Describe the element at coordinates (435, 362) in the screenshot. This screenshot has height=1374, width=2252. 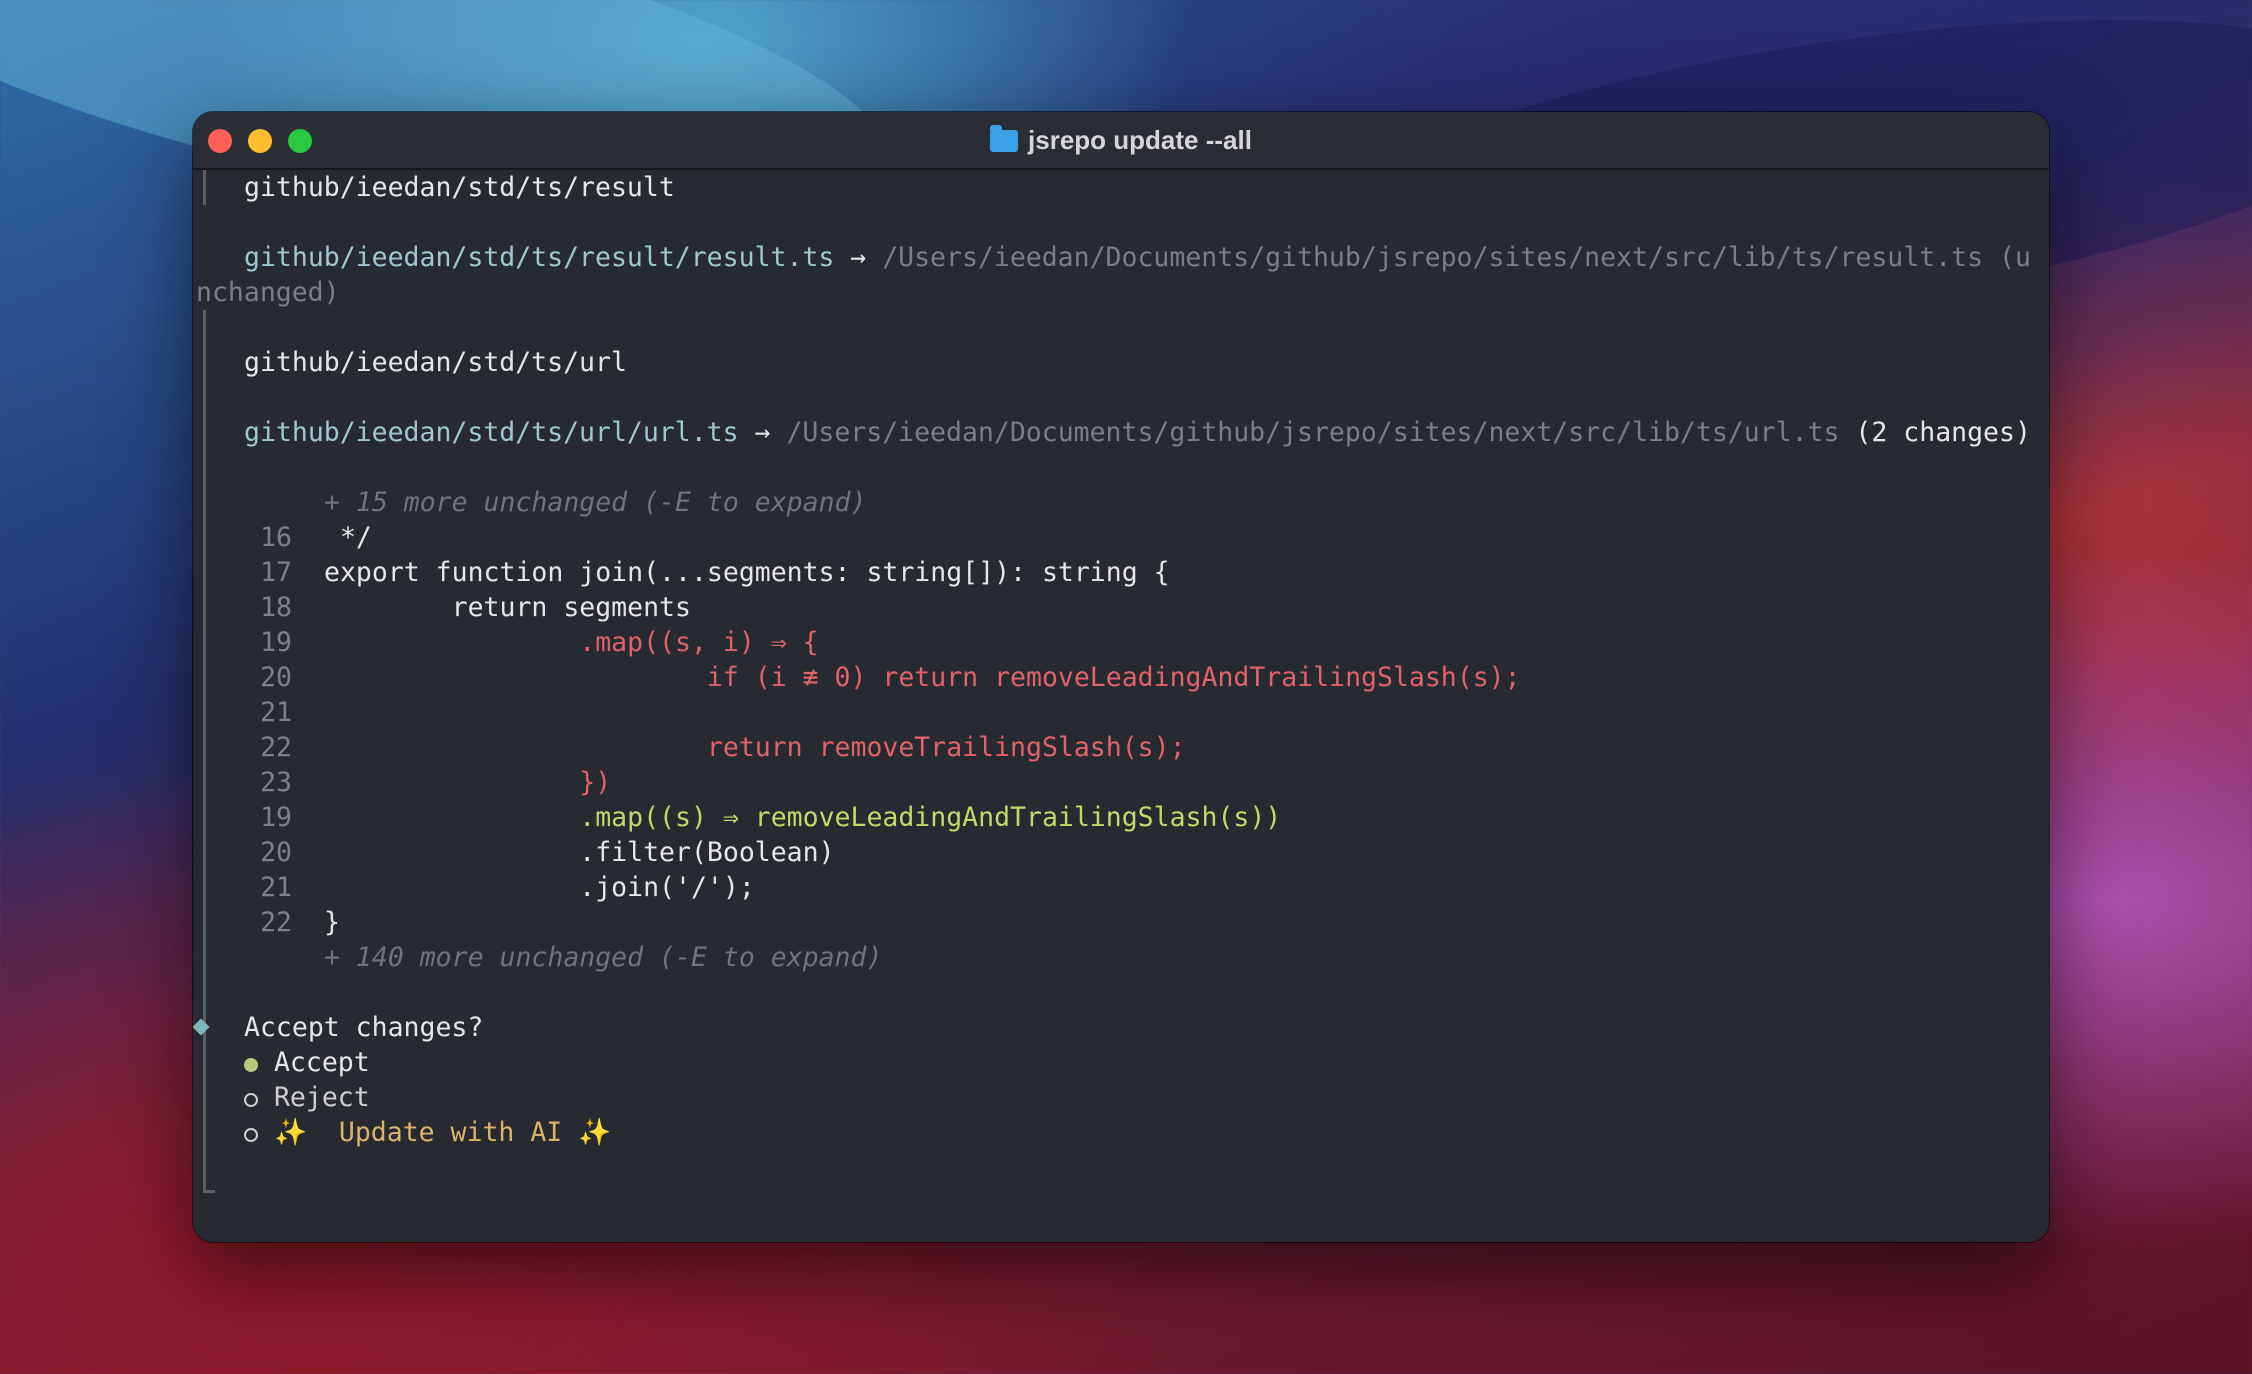
I see `component-header: github/ieedan/std/ts/url` at that location.